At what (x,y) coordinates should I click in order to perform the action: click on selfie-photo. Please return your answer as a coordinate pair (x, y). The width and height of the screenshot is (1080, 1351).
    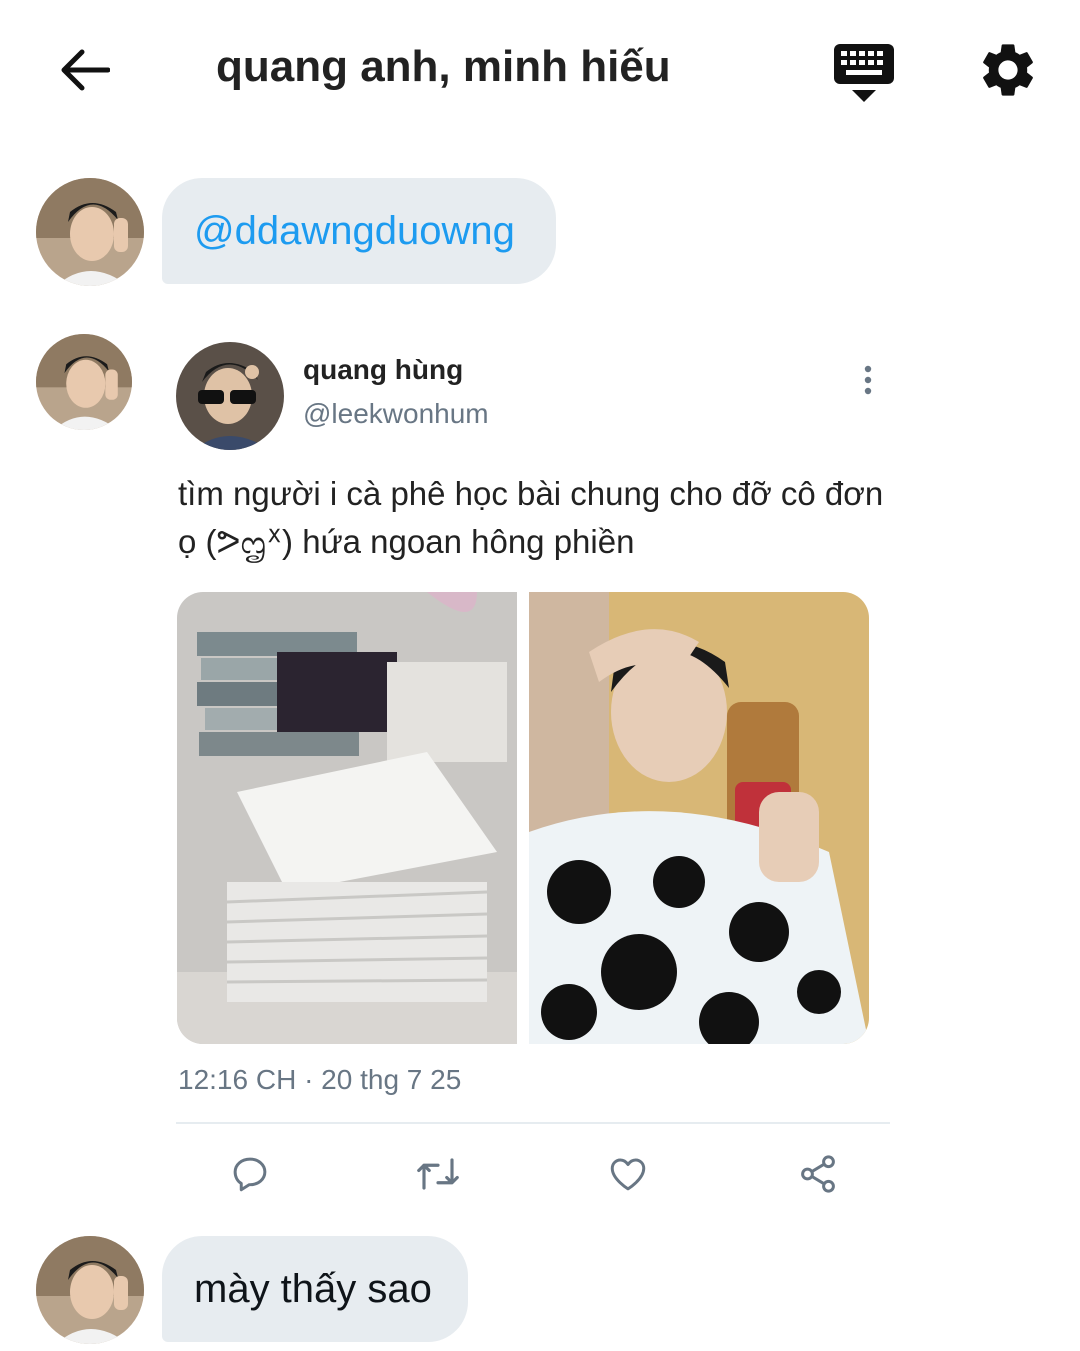
    Looking at the image, I should click on (699, 818).